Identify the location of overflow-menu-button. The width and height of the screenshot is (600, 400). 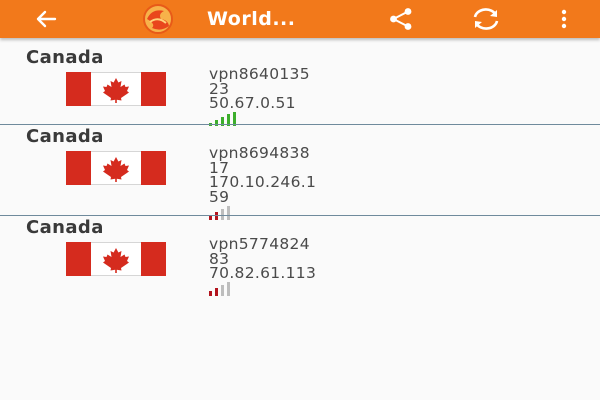
(564, 19).